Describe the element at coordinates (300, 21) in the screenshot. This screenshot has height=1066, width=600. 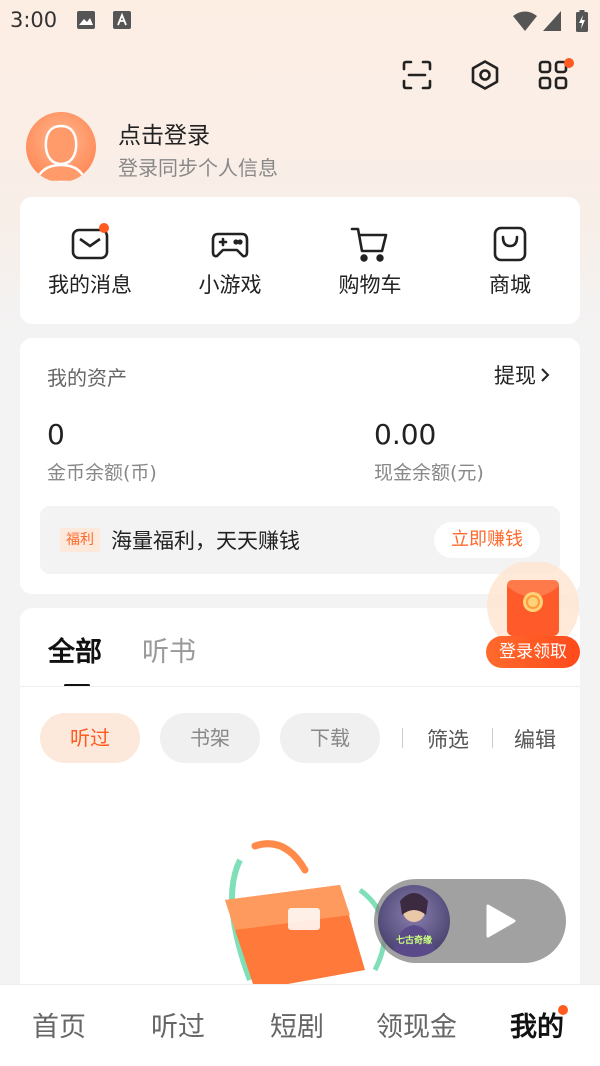
I see `status-bar: 3:00` at that location.